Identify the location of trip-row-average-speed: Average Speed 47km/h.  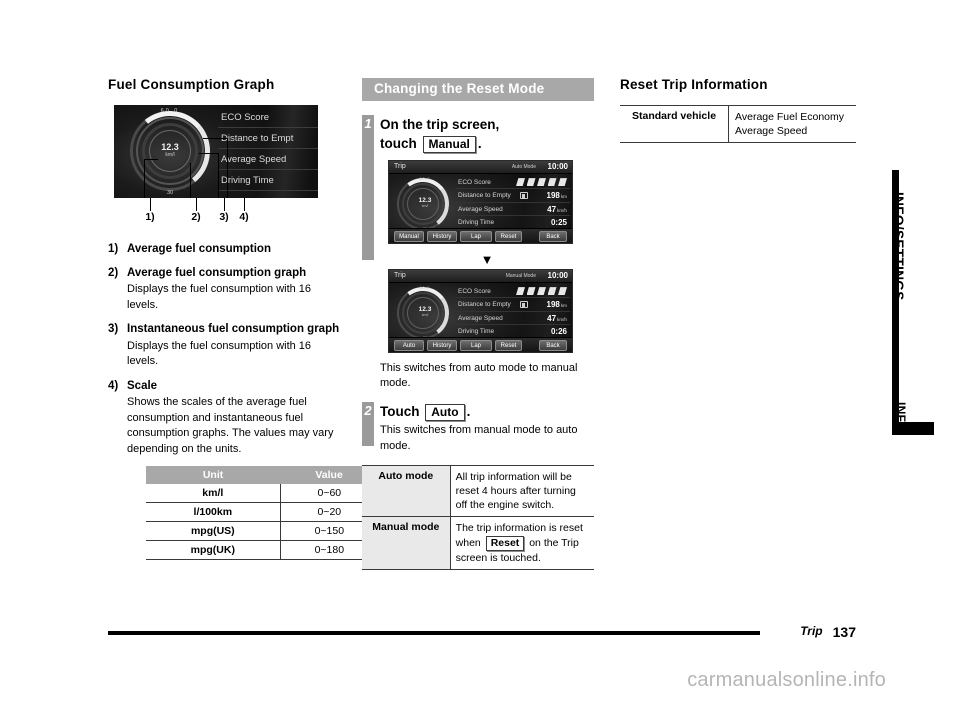
(512, 210).